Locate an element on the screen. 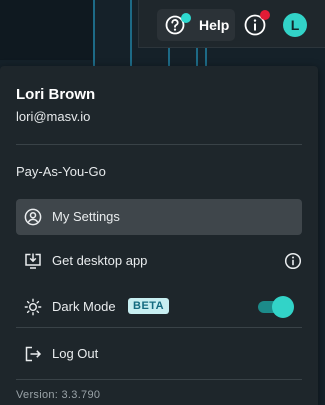 The height and width of the screenshot is (405, 325). menu-item-label: Get desktop app is located at coordinates (100, 260).